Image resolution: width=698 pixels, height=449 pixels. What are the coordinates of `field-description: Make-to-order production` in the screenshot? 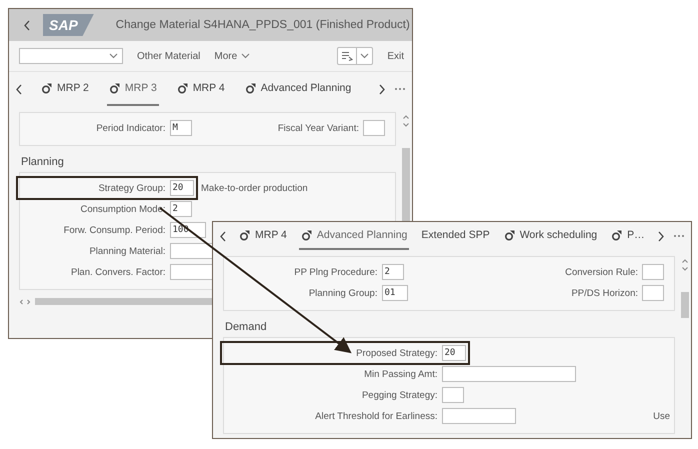 It's located at (254, 188).